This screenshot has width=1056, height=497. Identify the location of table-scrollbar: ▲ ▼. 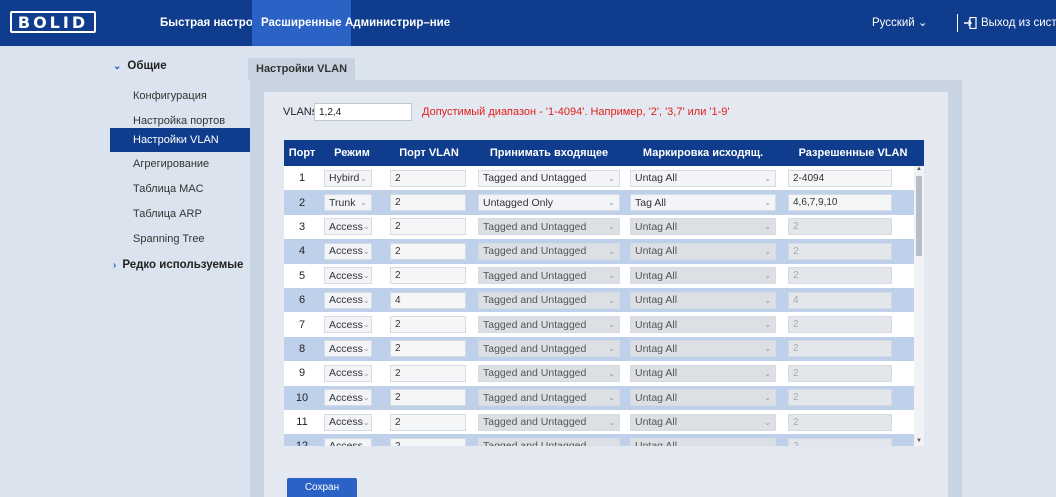
(919, 306).